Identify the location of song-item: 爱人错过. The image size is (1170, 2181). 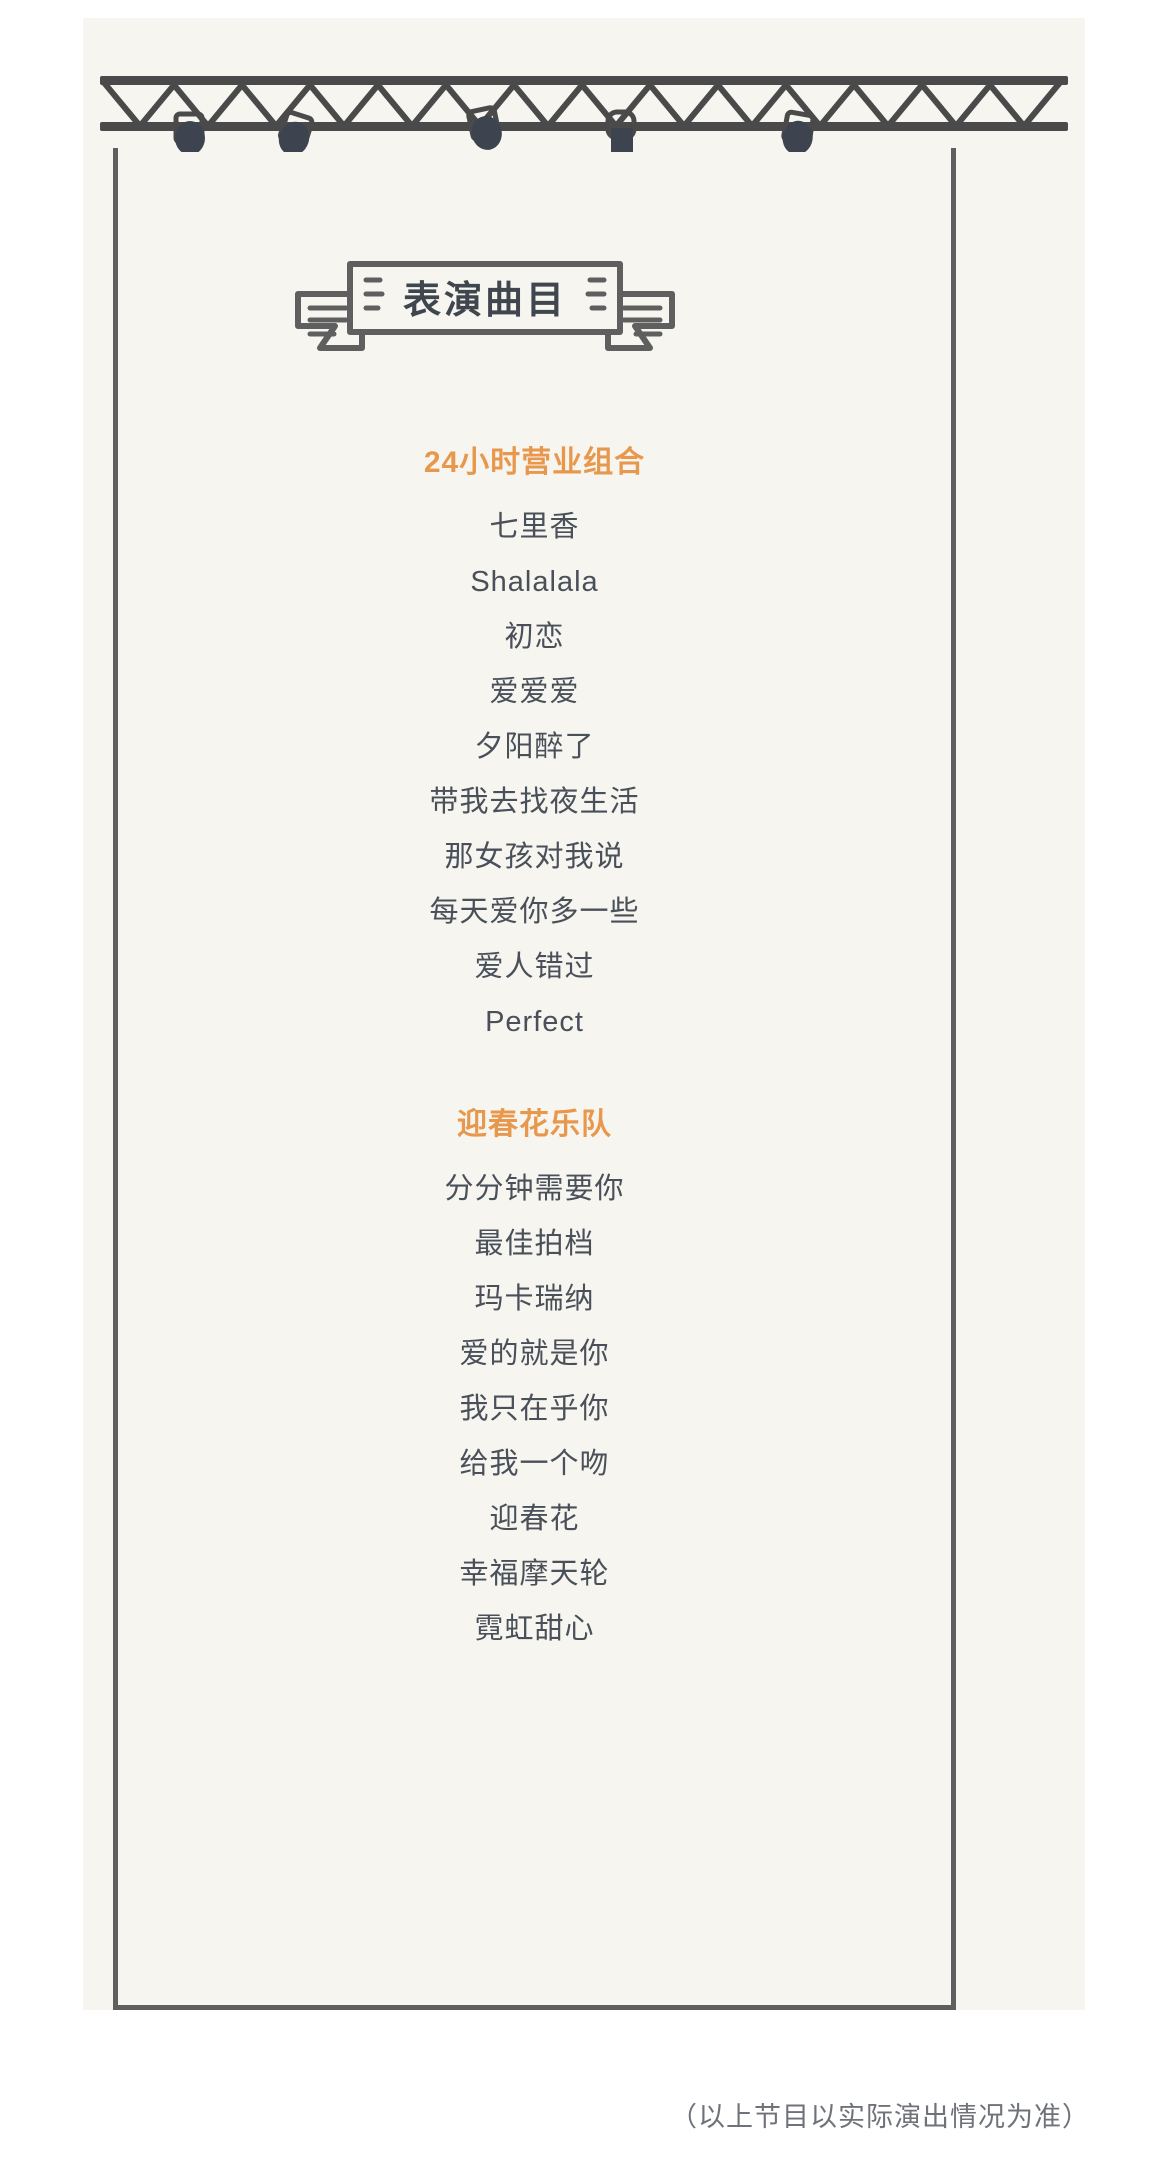
(534, 967).